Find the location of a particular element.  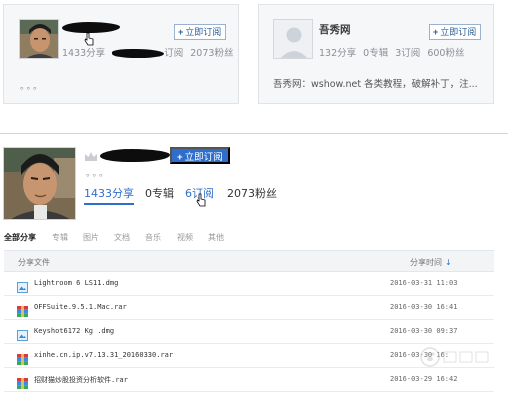

tab-all-shares: 全部分享 is located at coordinates (20, 237).